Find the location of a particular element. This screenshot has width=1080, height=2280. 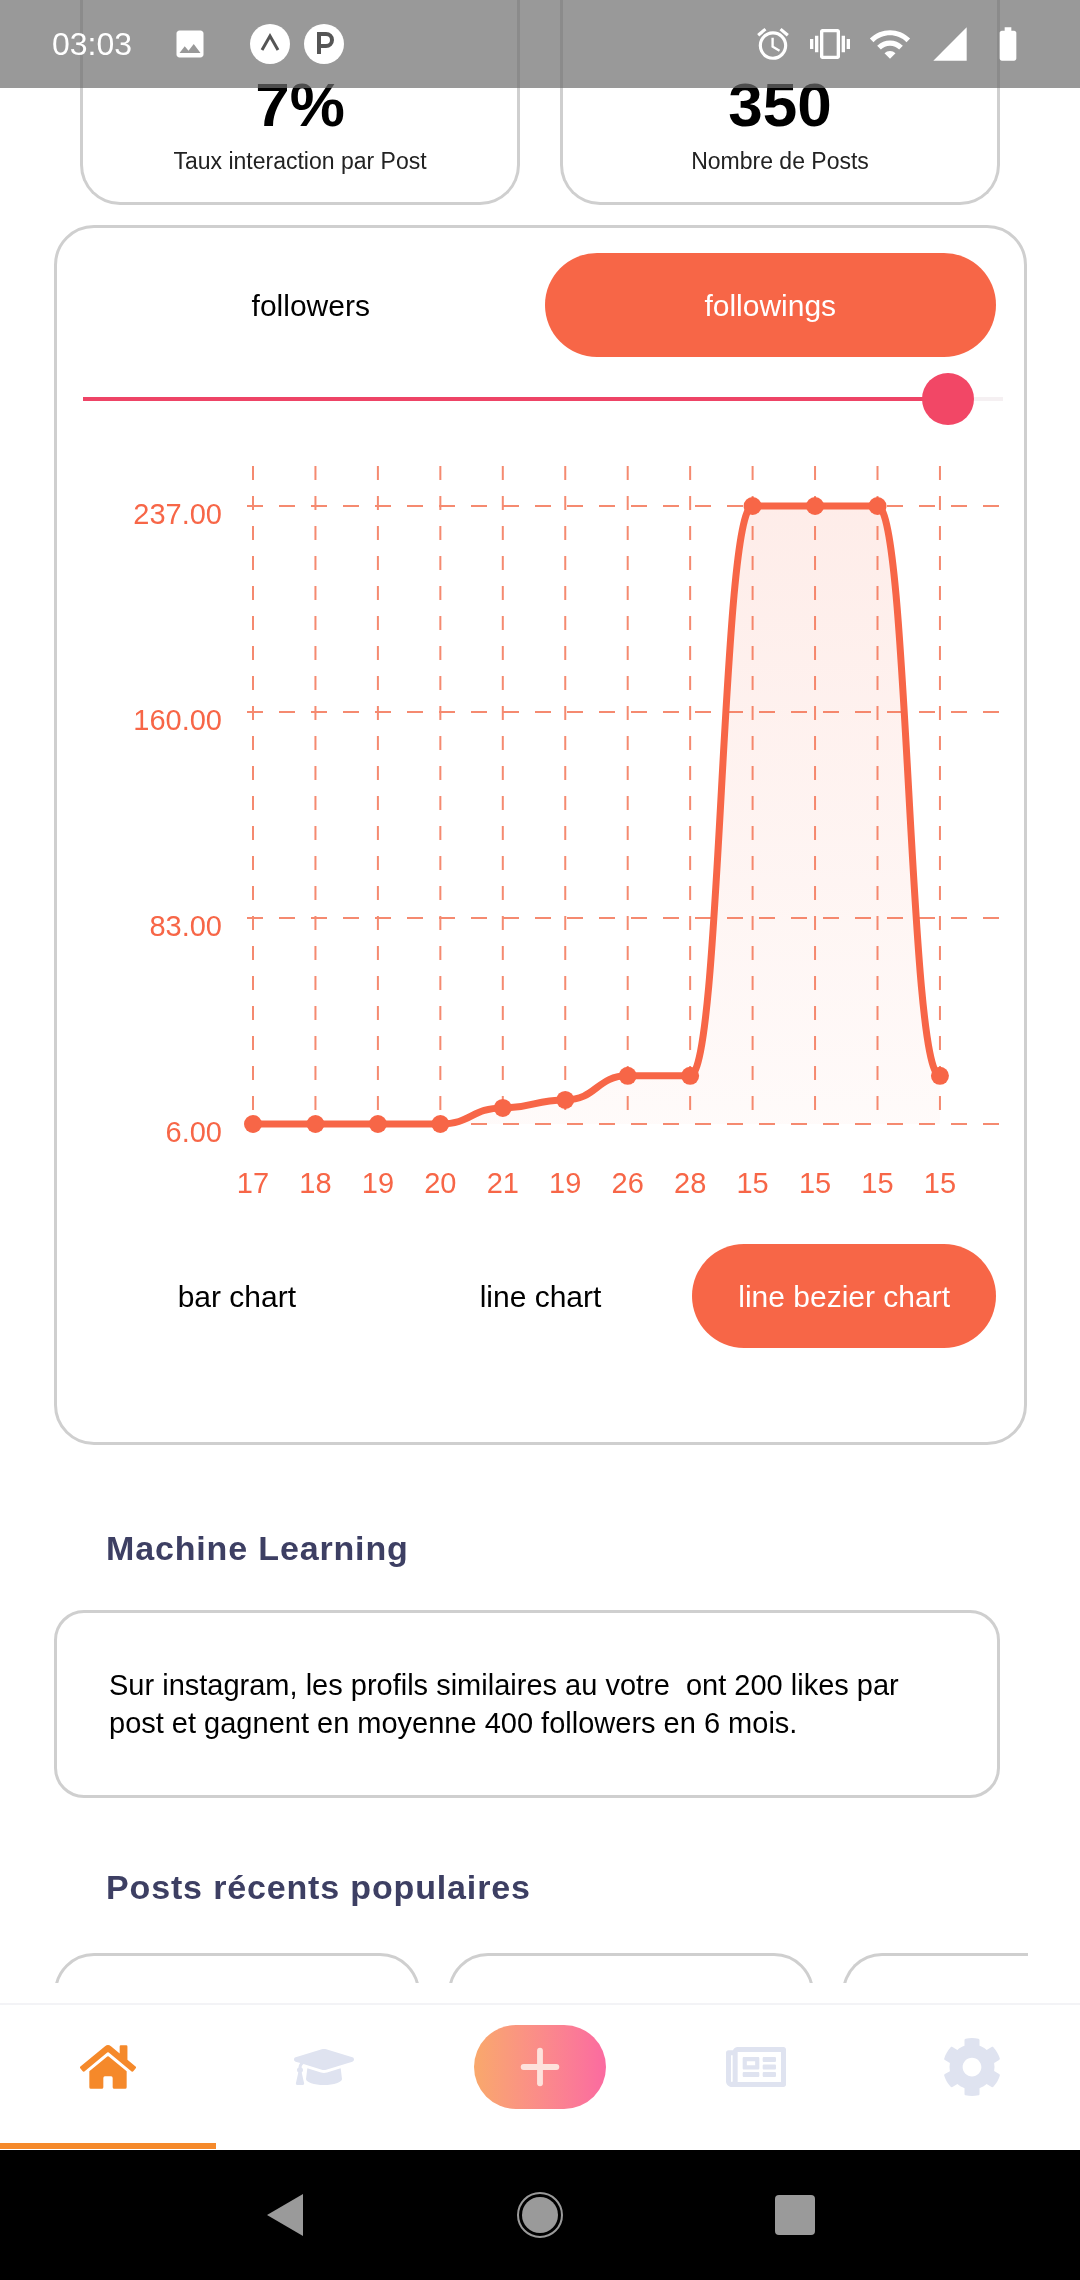

stat-label: Taux interaction par Post is located at coordinates (300, 161).